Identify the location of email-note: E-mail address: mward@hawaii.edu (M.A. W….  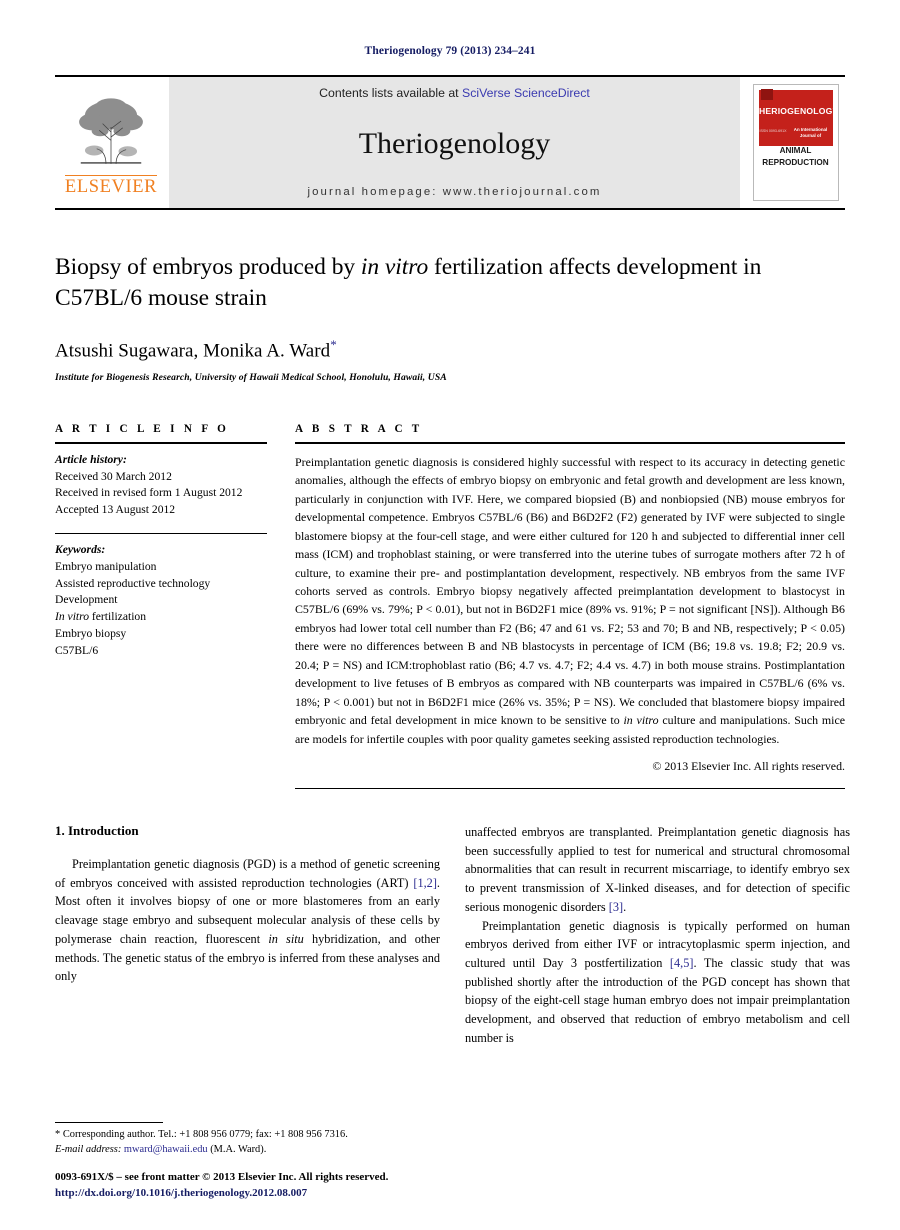
(247, 1150).